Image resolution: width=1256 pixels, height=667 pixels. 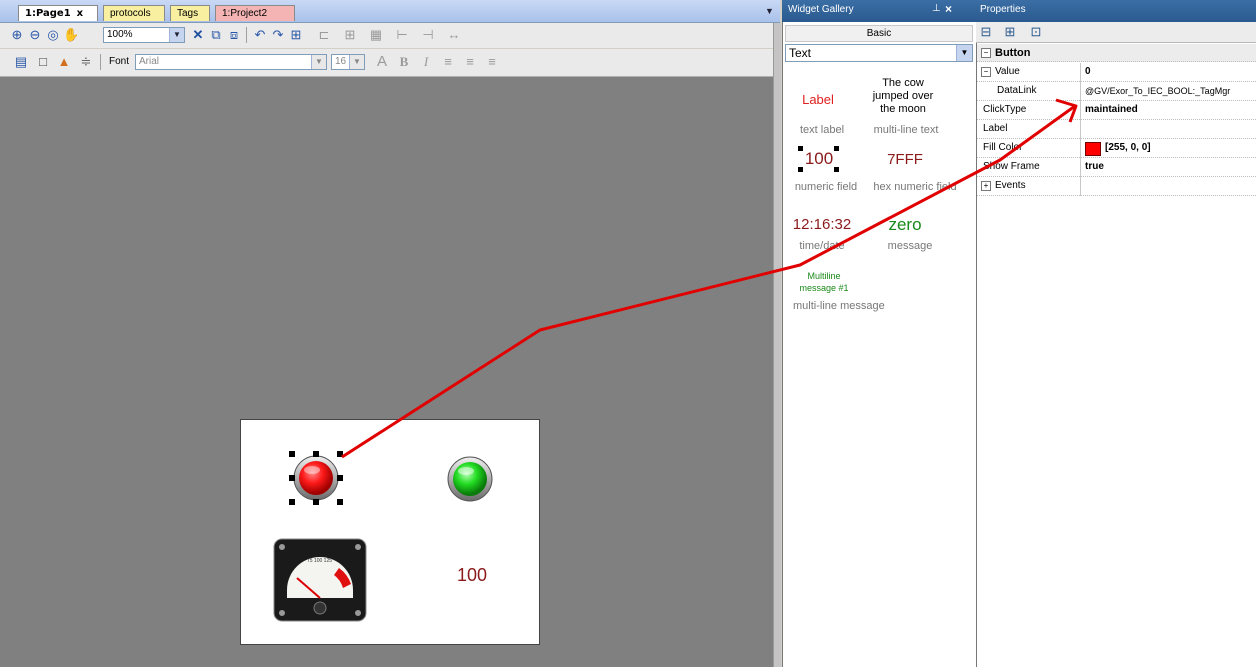 I want to click on property-row-fill-color: Fill Color [255, 0, 0], so click(x=1116, y=148).